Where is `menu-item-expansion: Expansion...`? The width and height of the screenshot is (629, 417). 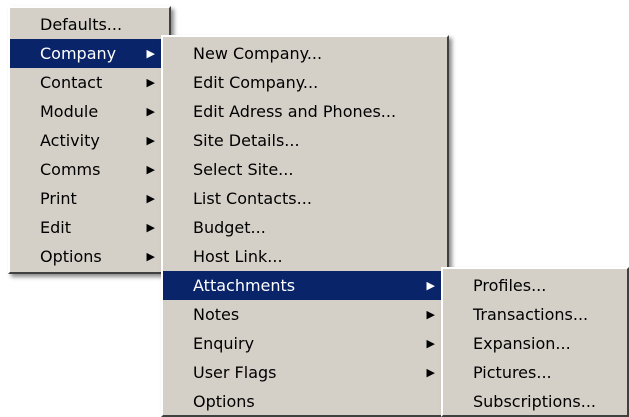 menu-item-expansion: Expansion... is located at coordinates (535, 343).